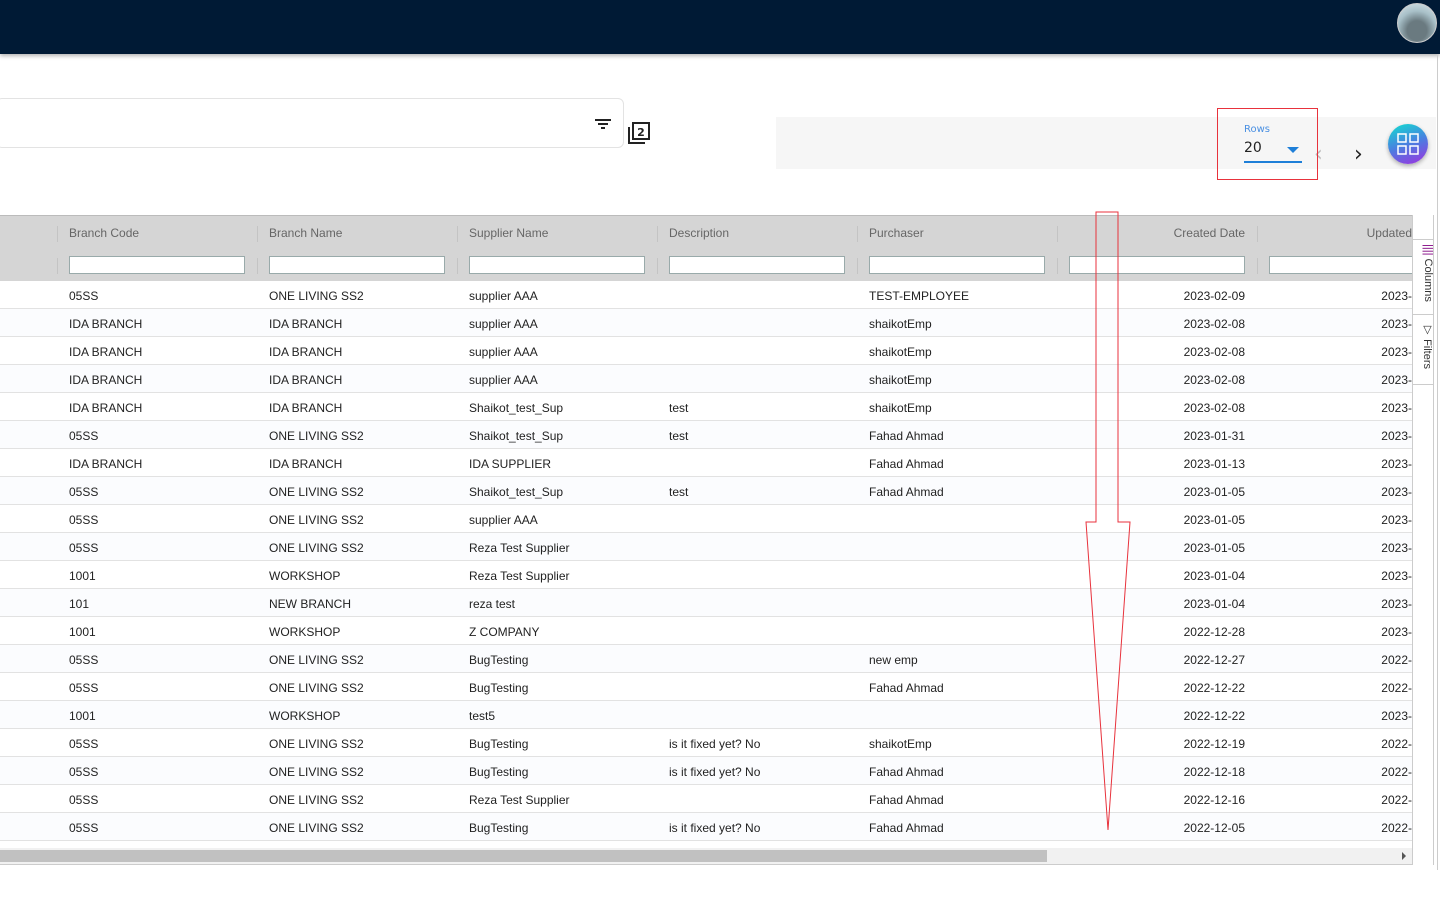  What do you see at coordinates (1214, 716) in the screenshot?
I see `table-cell: 2022-12-22` at bounding box center [1214, 716].